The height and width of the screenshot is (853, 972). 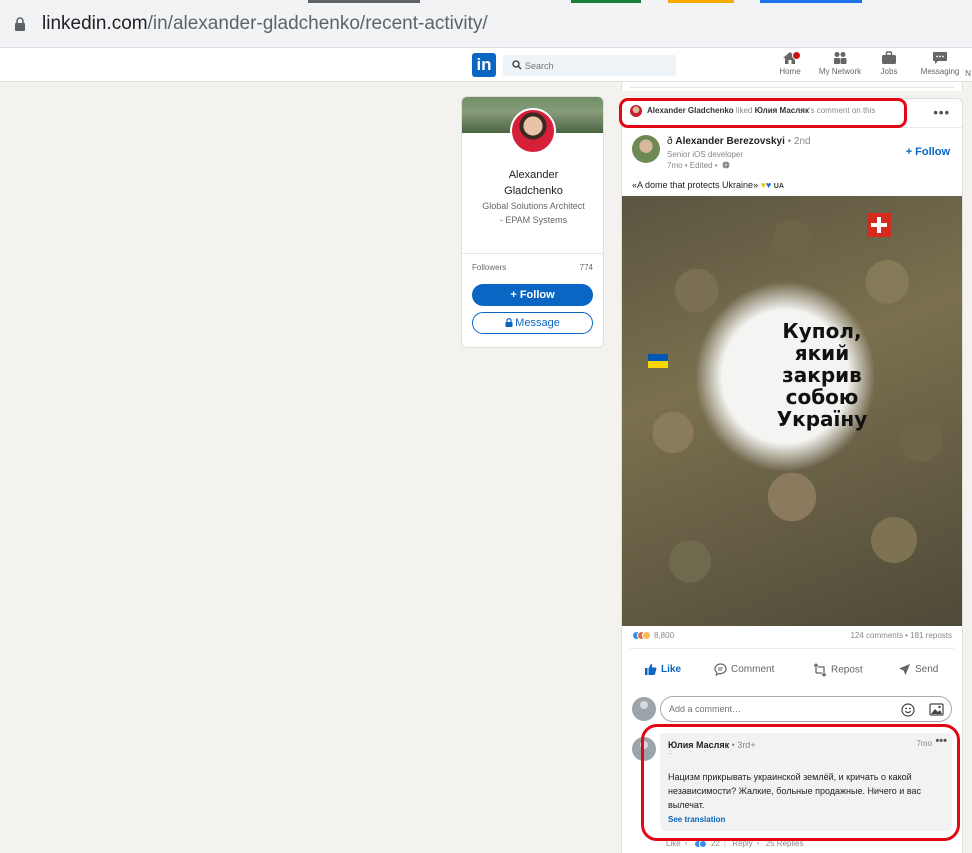 What do you see at coordinates (842, 111) in the screenshot?
I see `activity-suffix: 's comment on this` at bounding box center [842, 111].